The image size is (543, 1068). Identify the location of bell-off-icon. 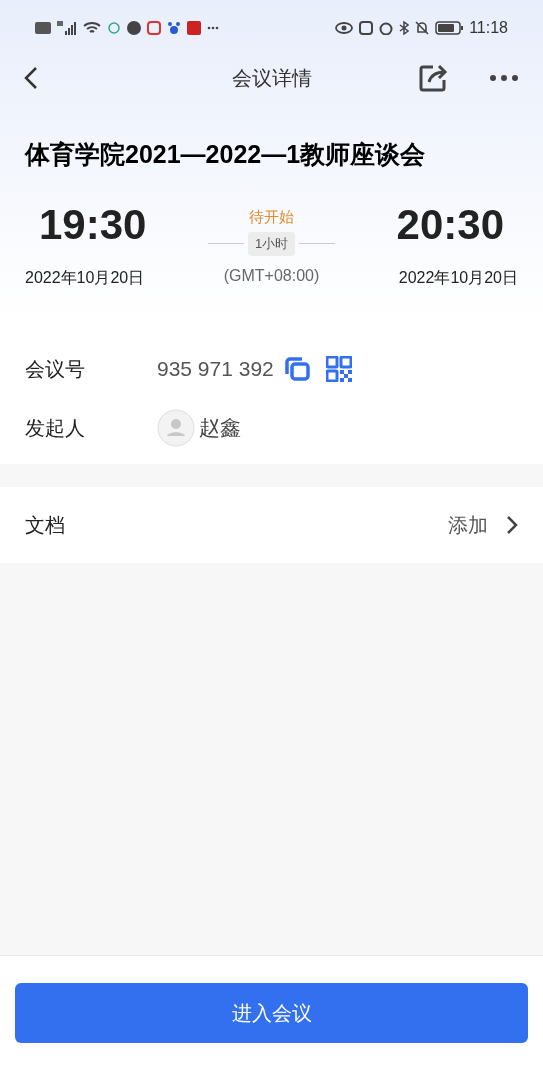
(422, 27).